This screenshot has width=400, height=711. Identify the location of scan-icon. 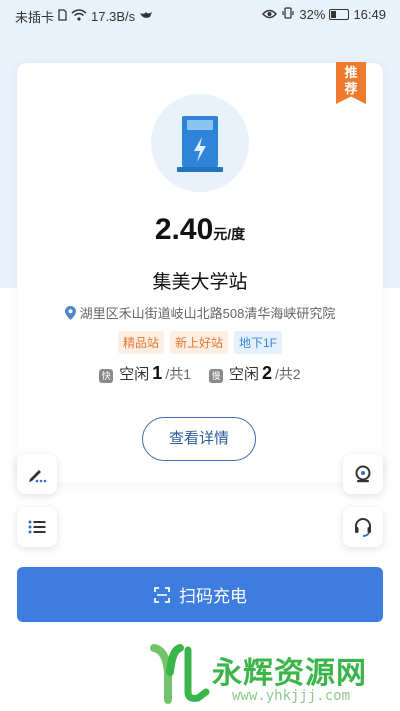
(162, 594).